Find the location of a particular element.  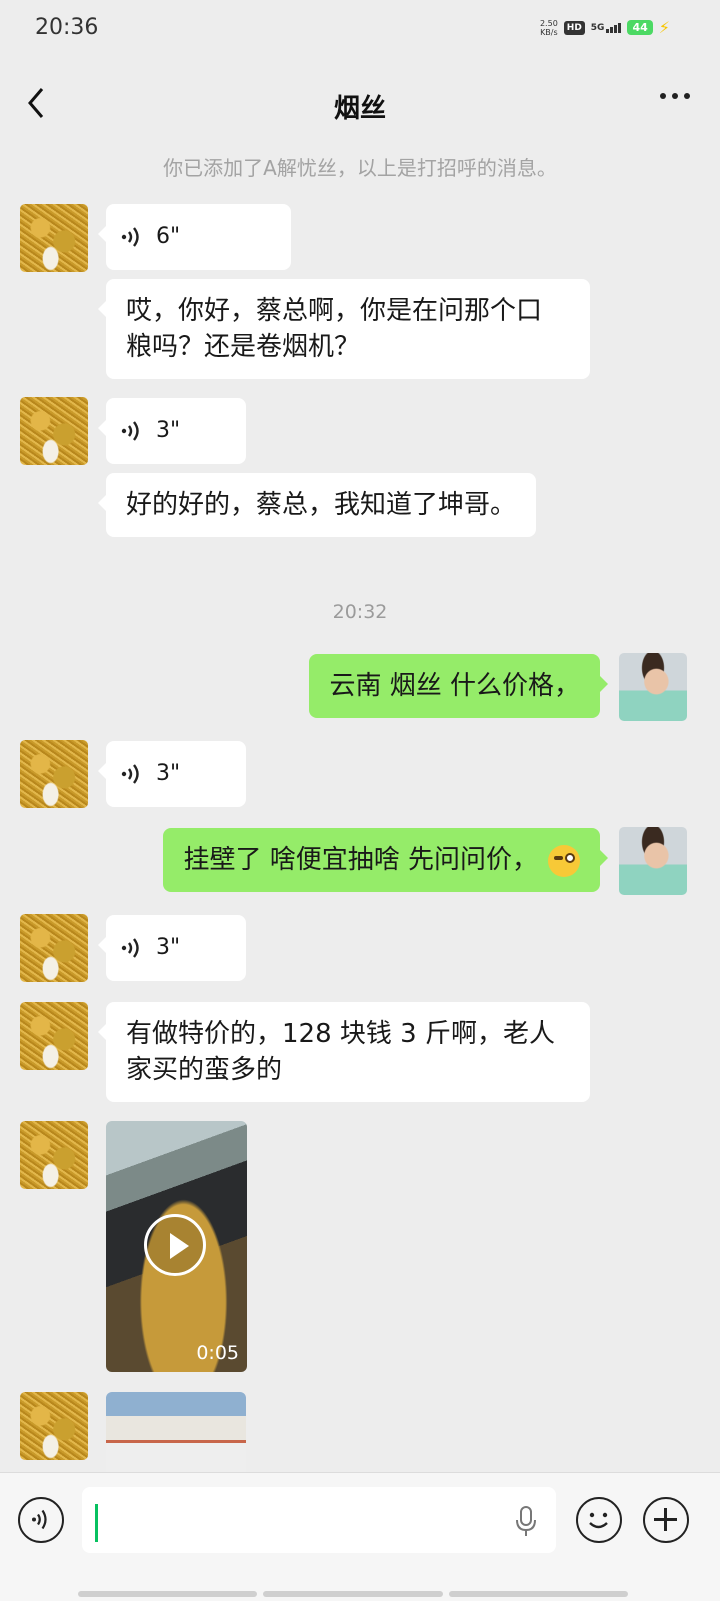

emoji-button is located at coordinates (599, 1520).